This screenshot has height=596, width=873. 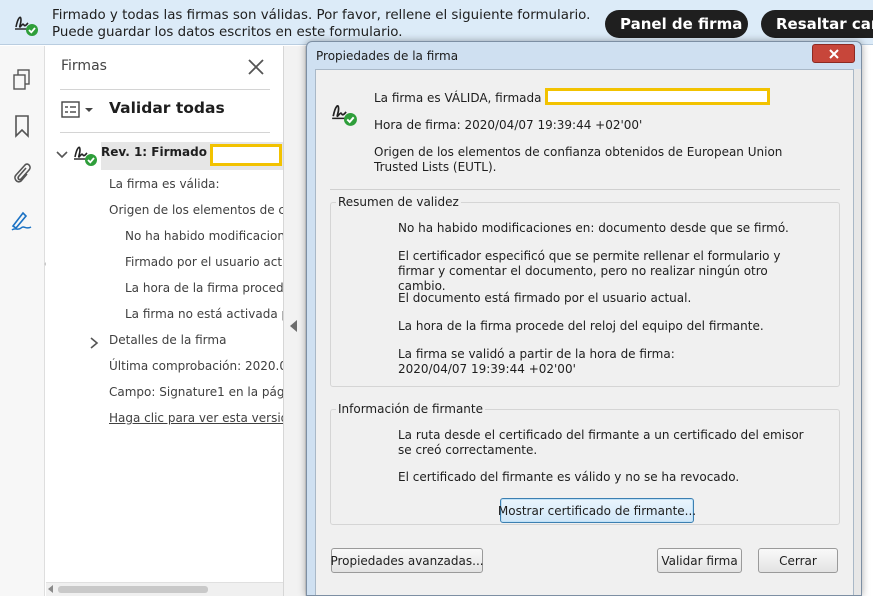 I want to click on validate-all-button: Validar todas, so click(x=167, y=108).